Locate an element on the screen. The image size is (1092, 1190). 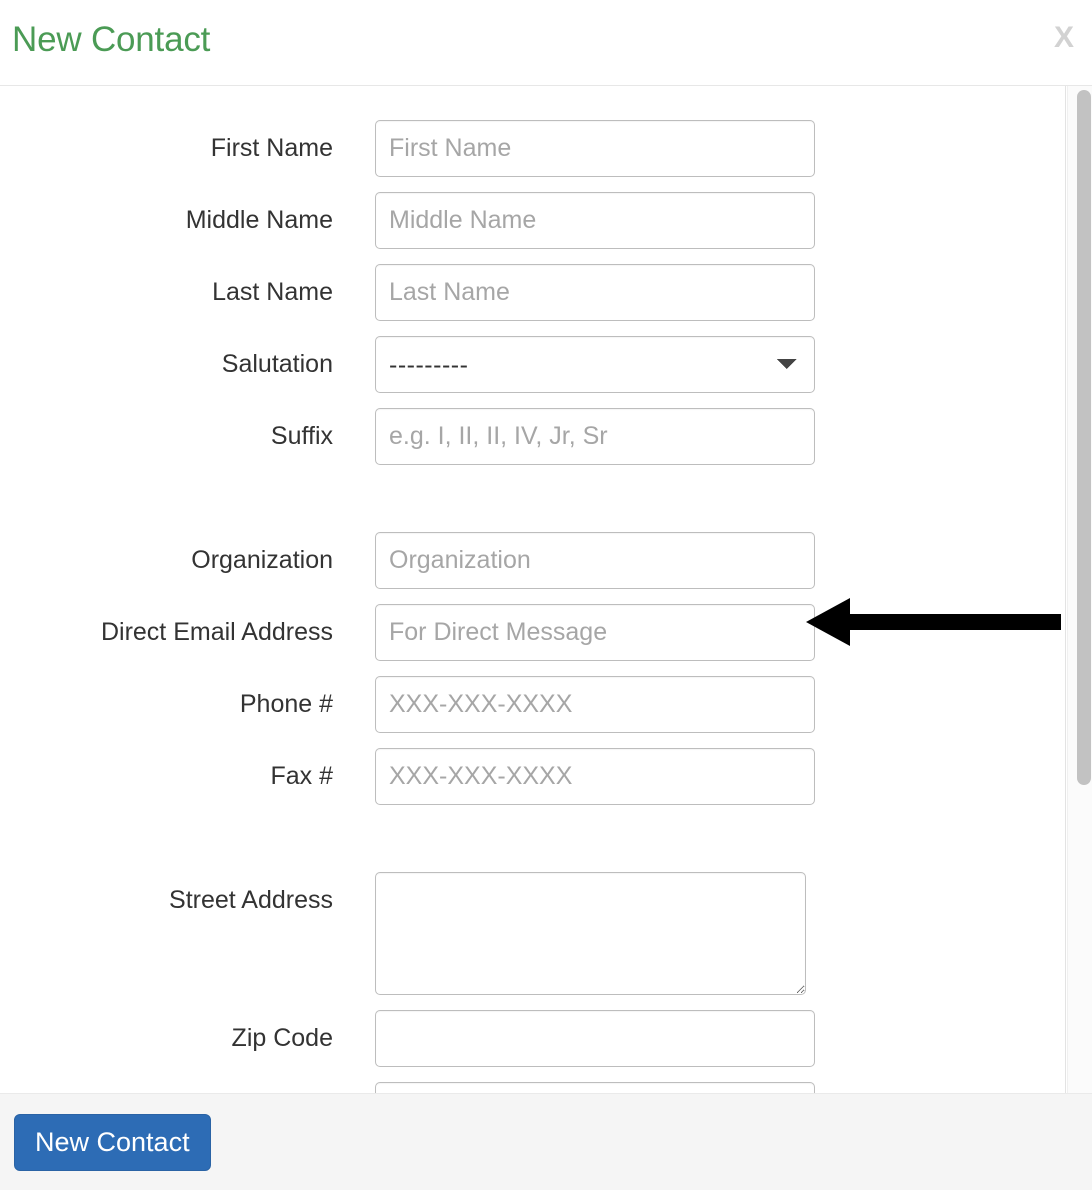
suffix-input is located at coordinates (595, 436).